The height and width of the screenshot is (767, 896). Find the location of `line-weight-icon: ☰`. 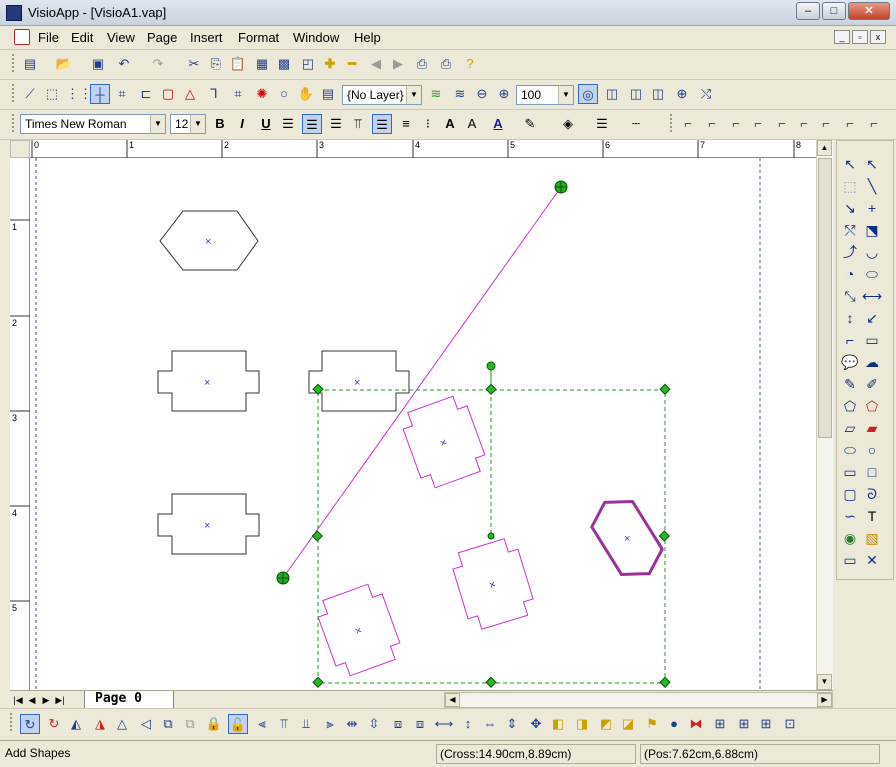

line-weight-icon: ☰ is located at coordinates (602, 124).